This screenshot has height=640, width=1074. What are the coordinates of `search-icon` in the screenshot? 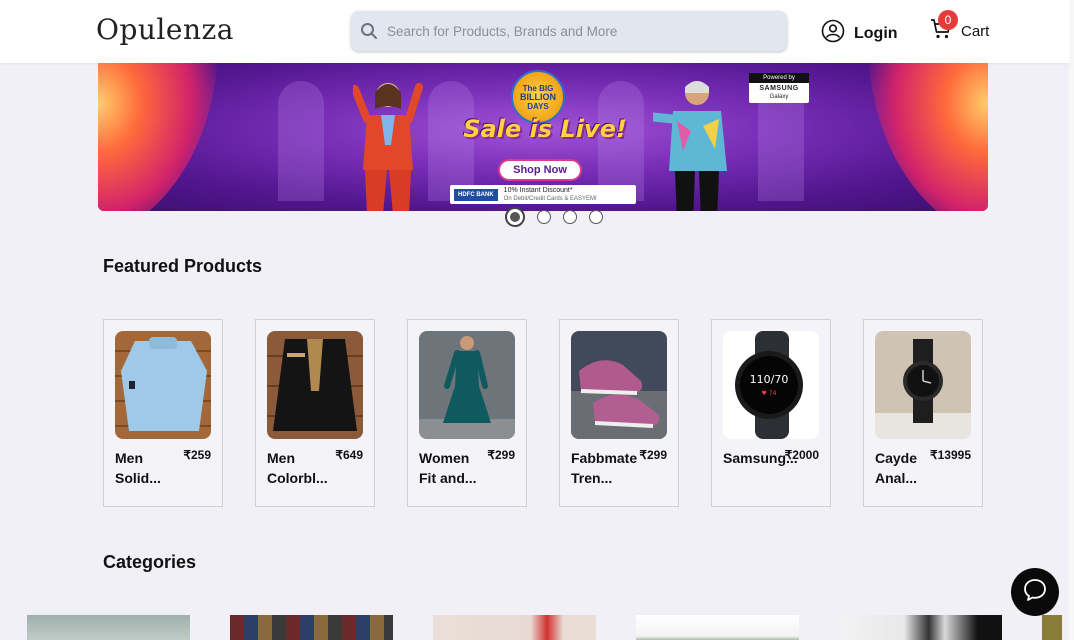 It's located at (369, 31).